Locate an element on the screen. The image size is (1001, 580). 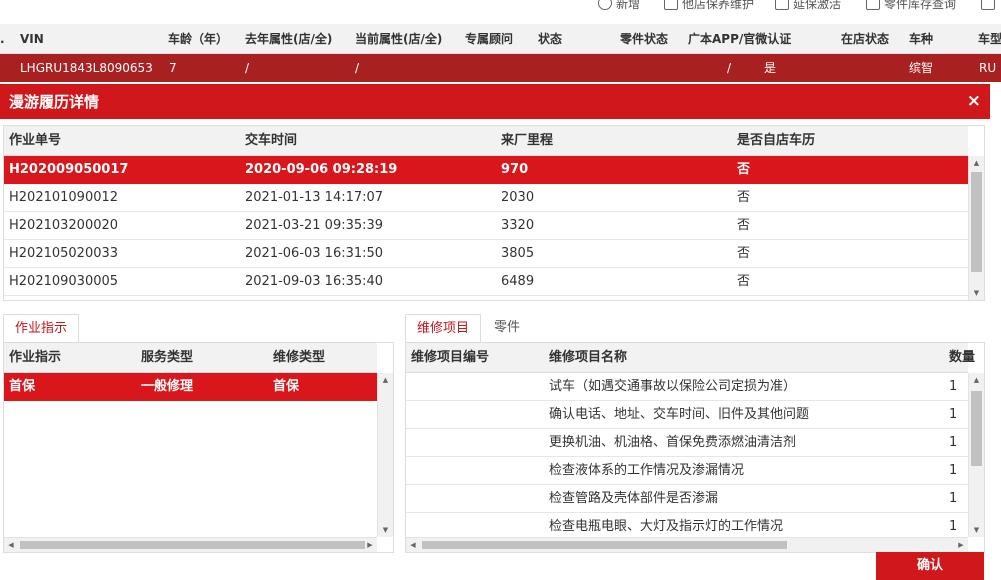
history-row: H202105020033 2021-06-03 16:31:50 3805 否 is located at coordinates (486, 254).